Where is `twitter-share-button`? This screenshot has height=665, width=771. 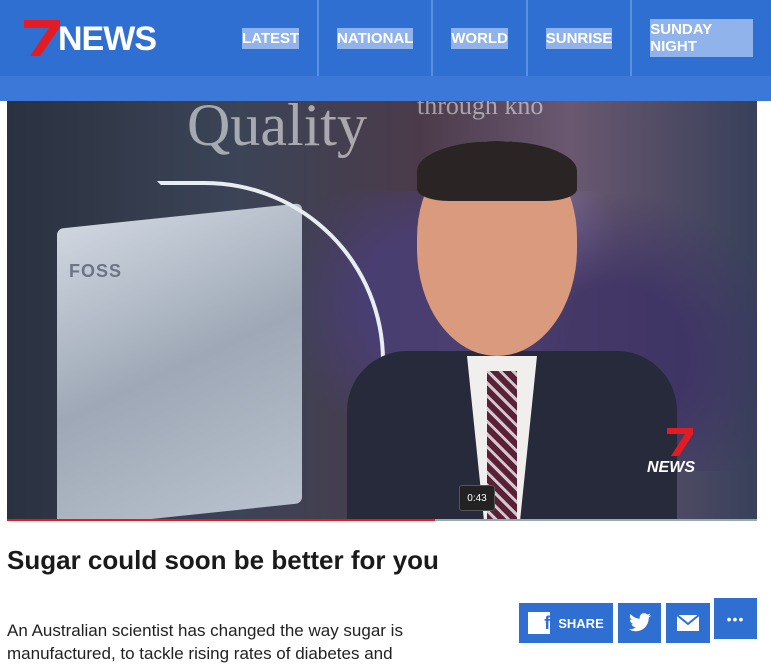 twitter-share-button is located at coordinates (639, 623).